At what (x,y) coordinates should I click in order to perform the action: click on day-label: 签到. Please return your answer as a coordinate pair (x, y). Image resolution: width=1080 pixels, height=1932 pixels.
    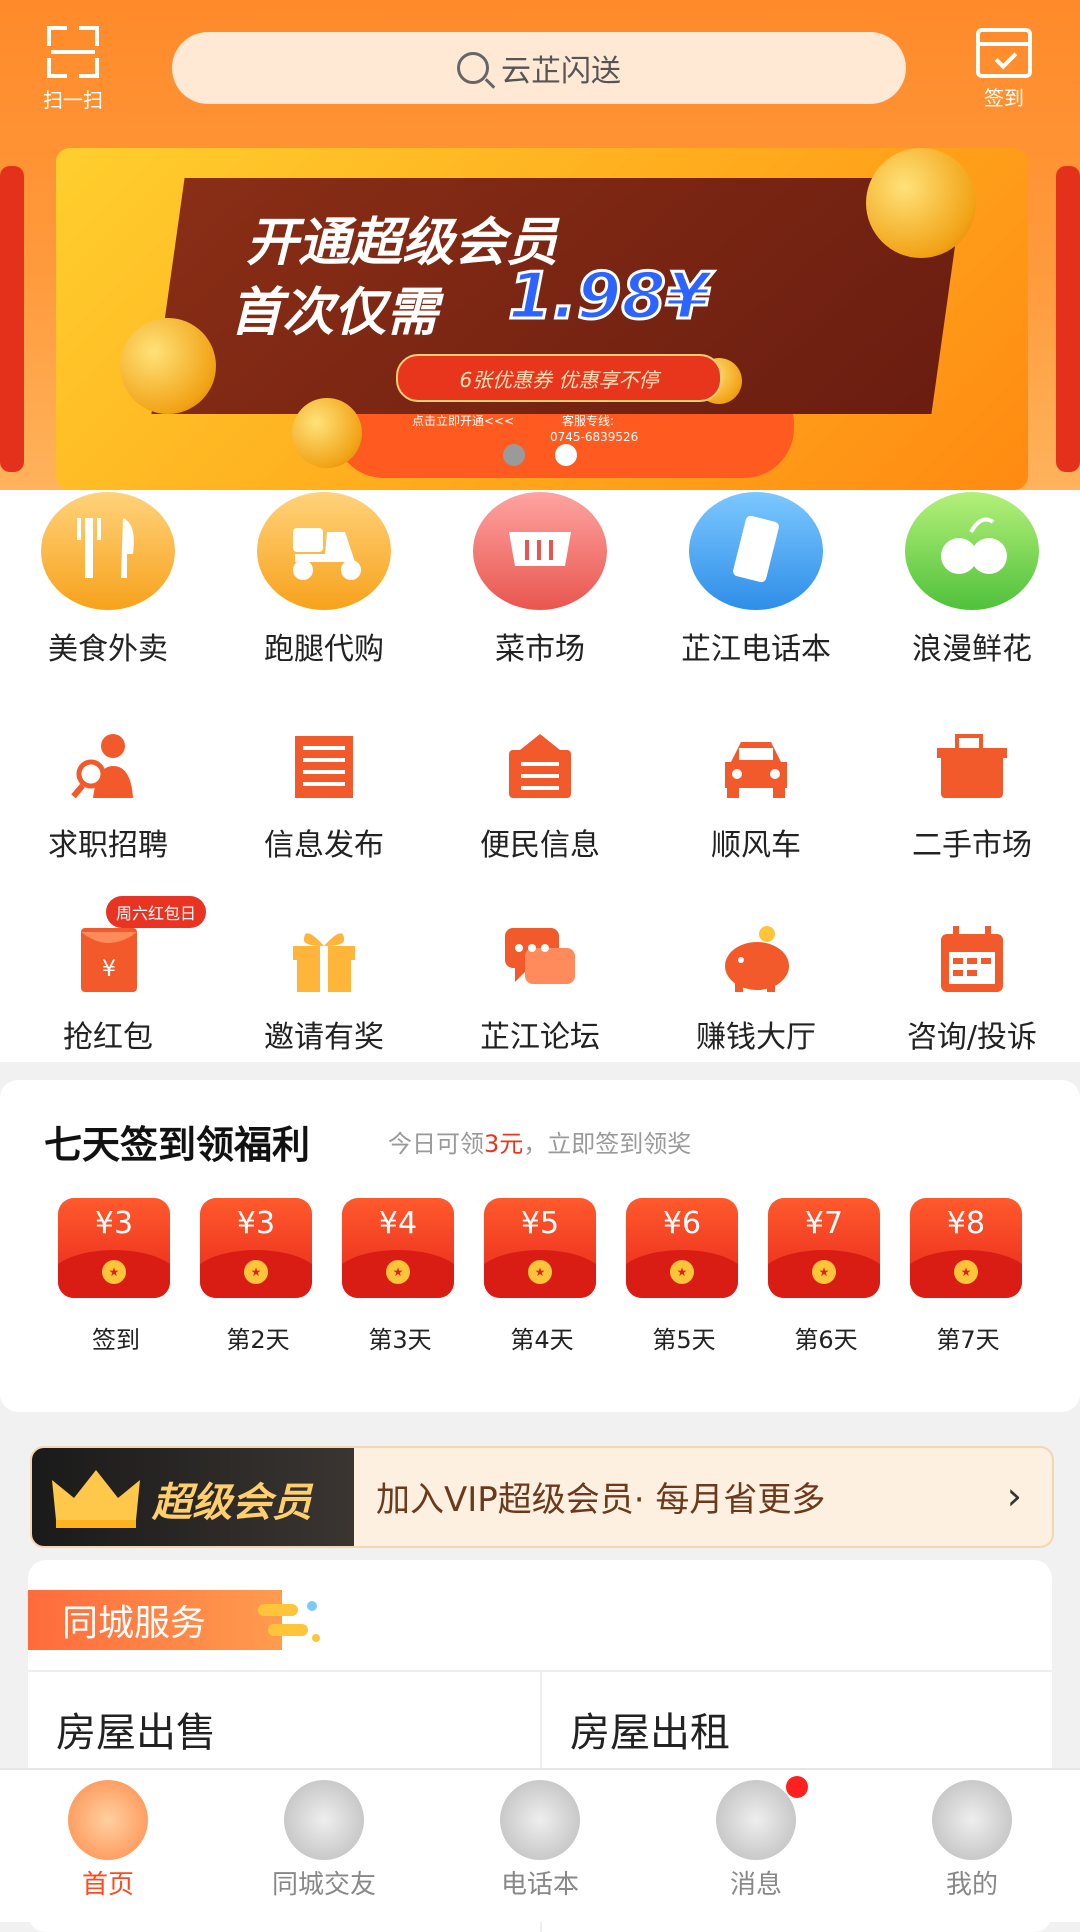
    Looking at the image, I should click on (116, 1340).